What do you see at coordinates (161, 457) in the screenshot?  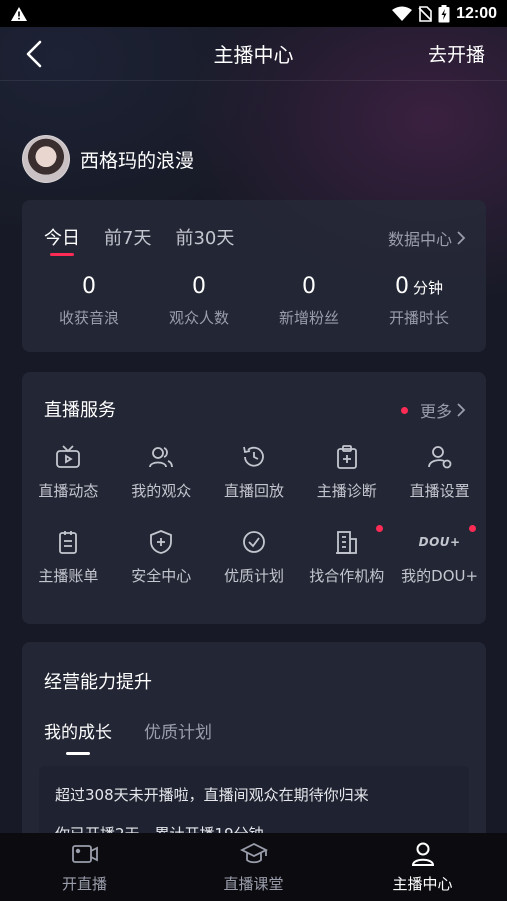 I see `audience-icon` at bounding box center [161, 457].